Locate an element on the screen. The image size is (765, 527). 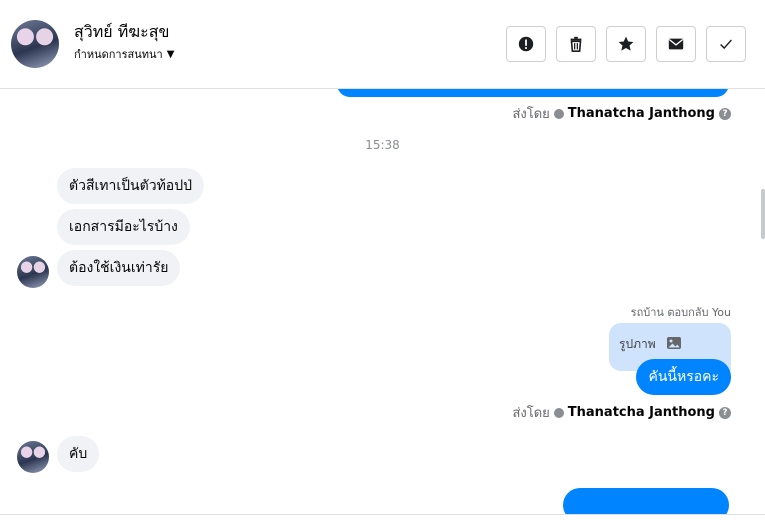
star-button is located at coordinates (626, 44).